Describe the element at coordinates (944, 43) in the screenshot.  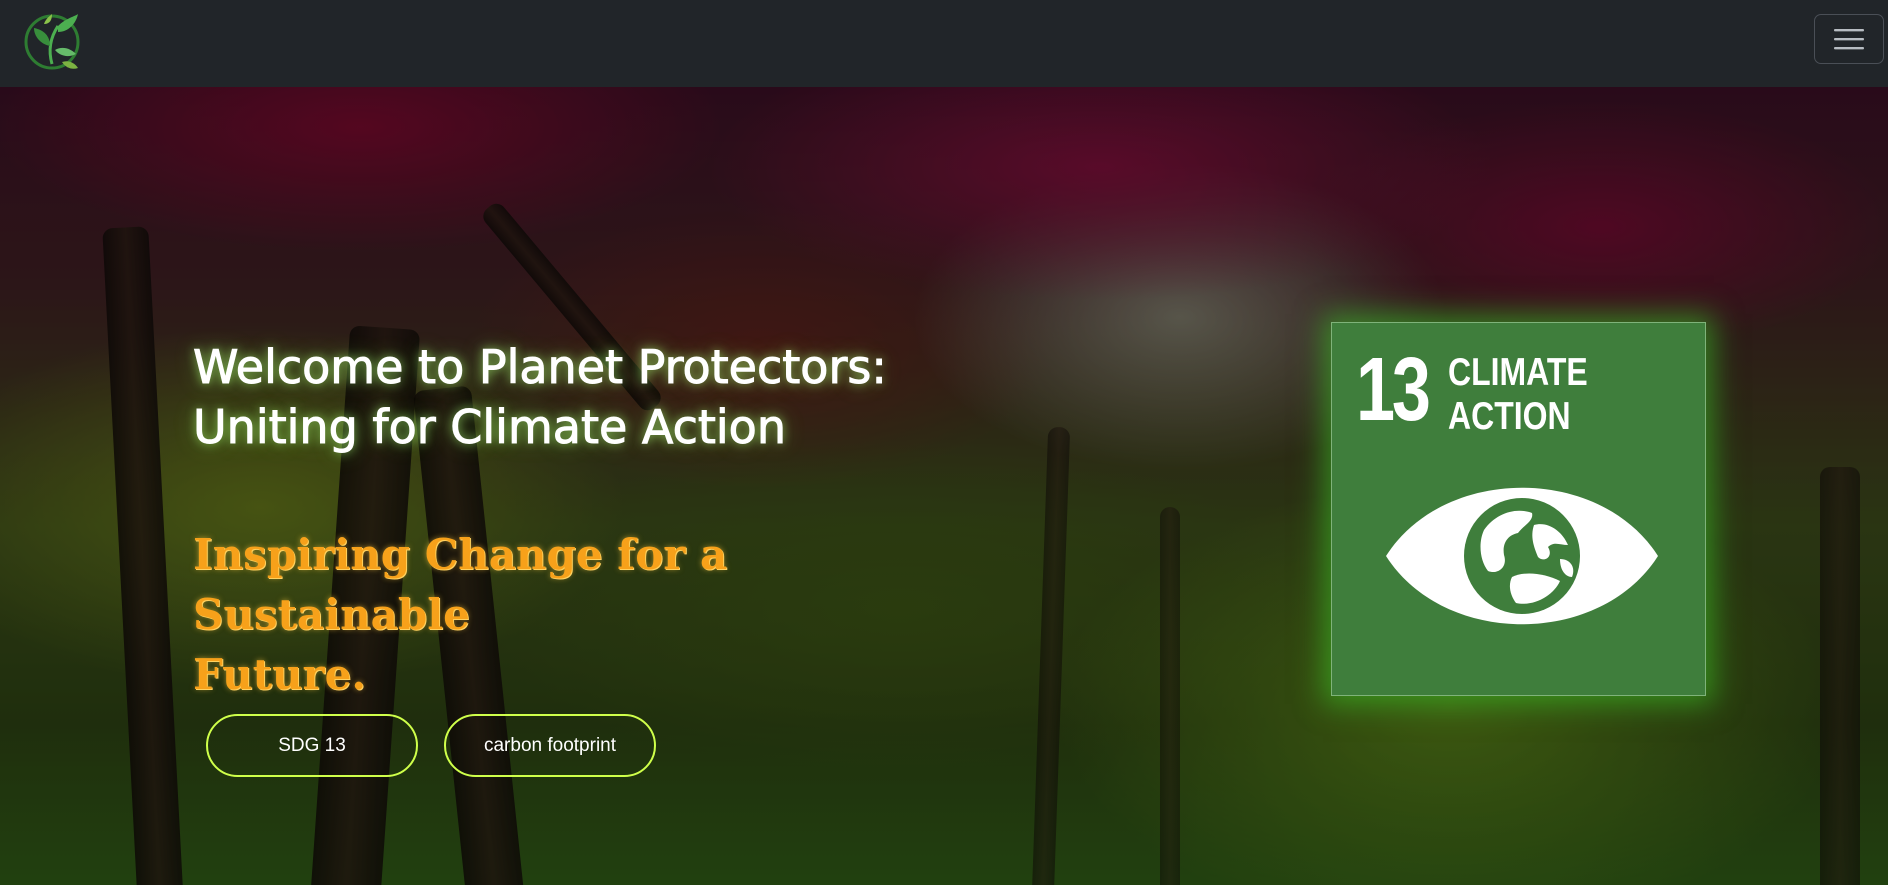
I see `navbar` at that location.